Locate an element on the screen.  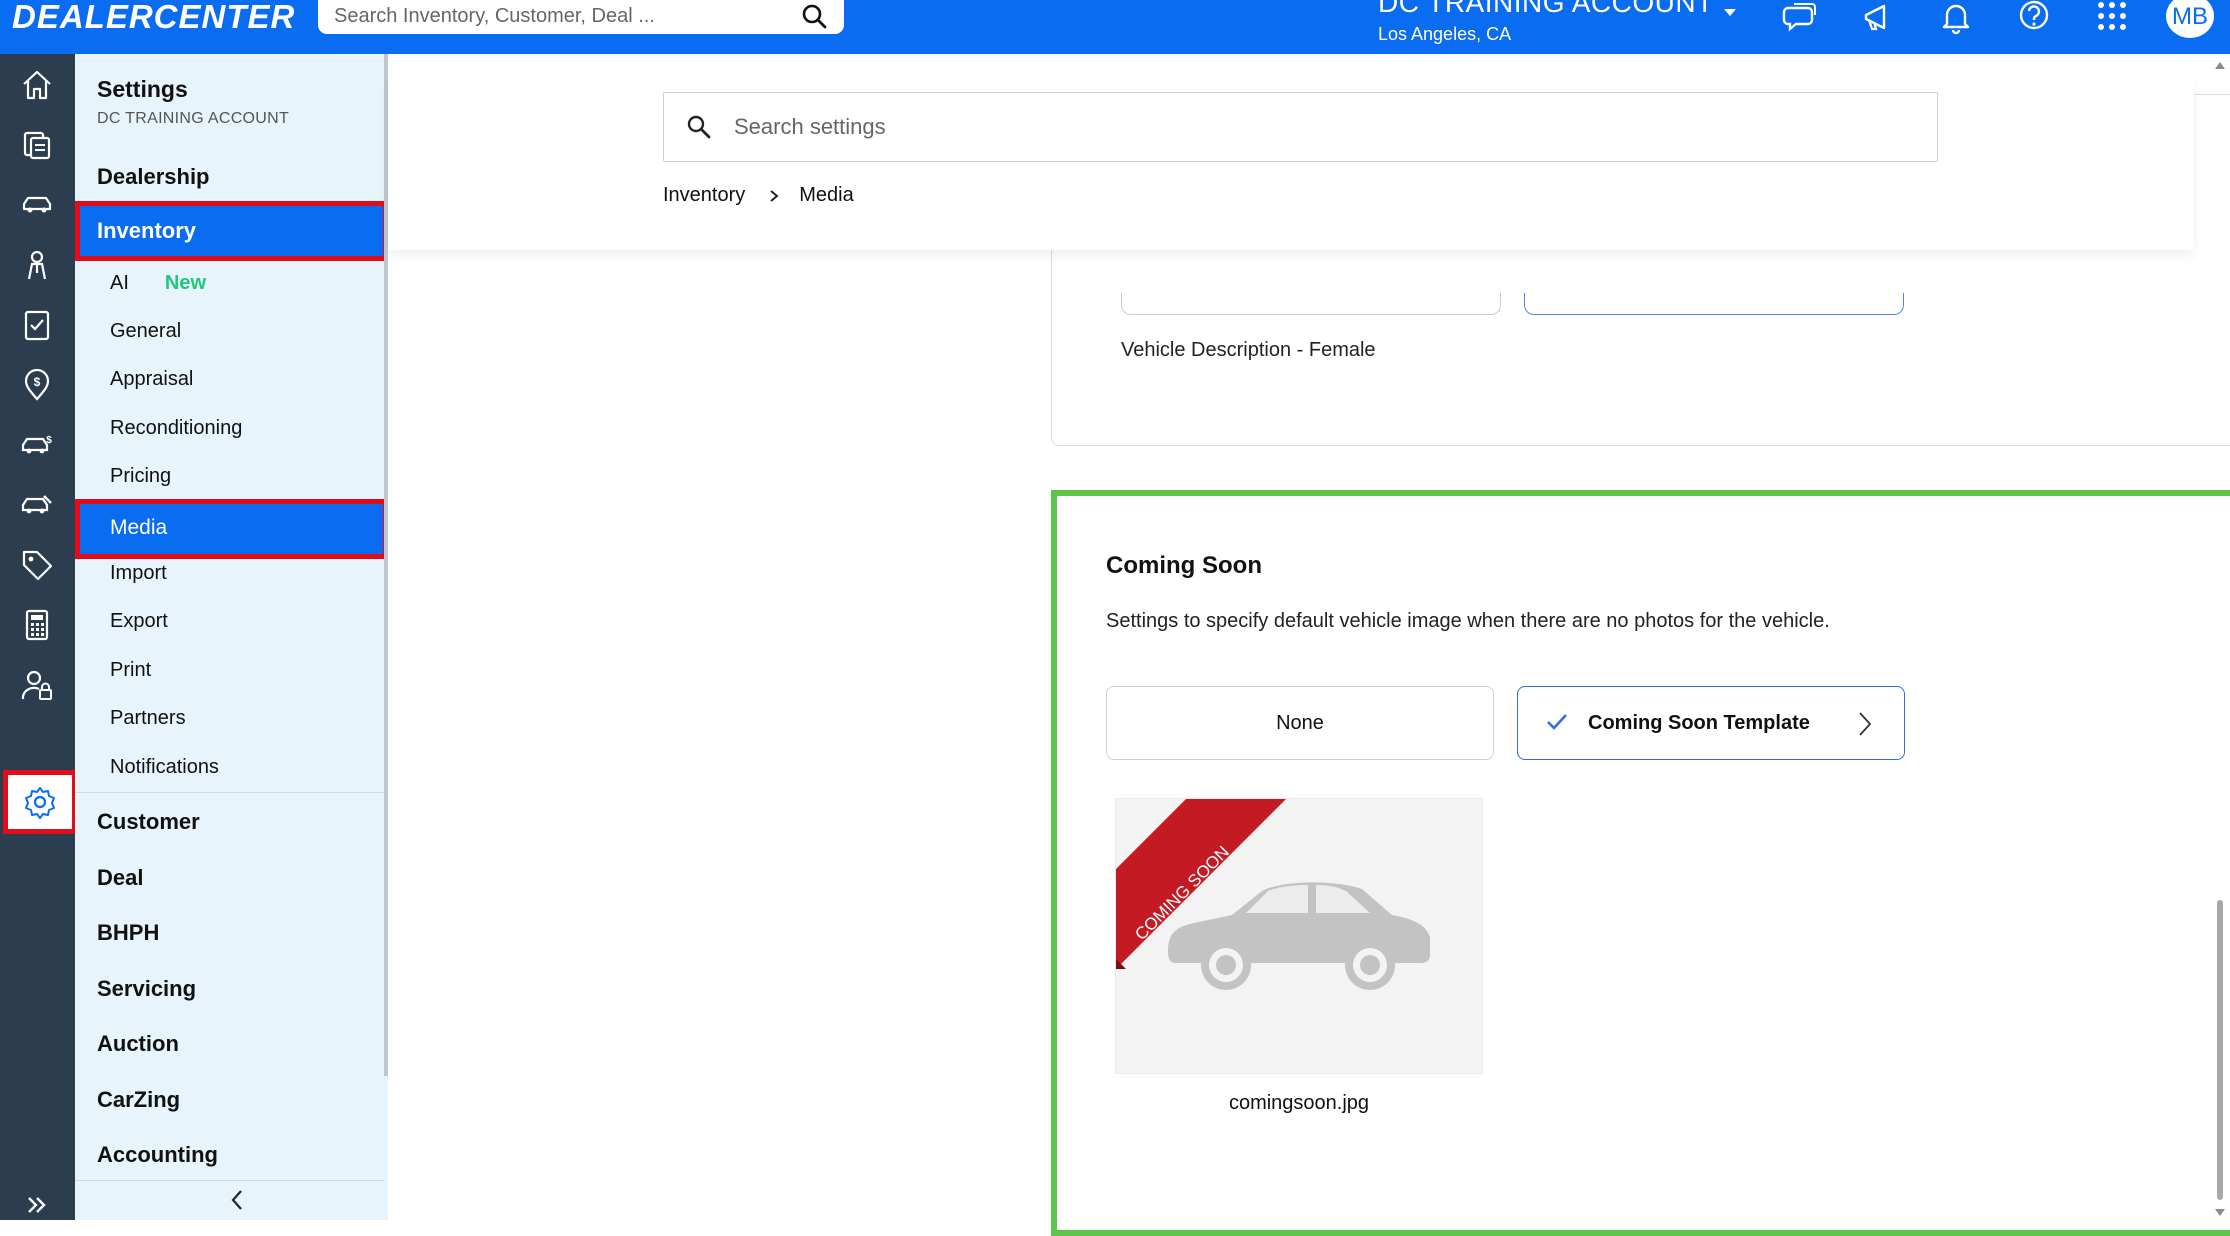
scrollbar-thumb is located at coordinates (2220, 1050).